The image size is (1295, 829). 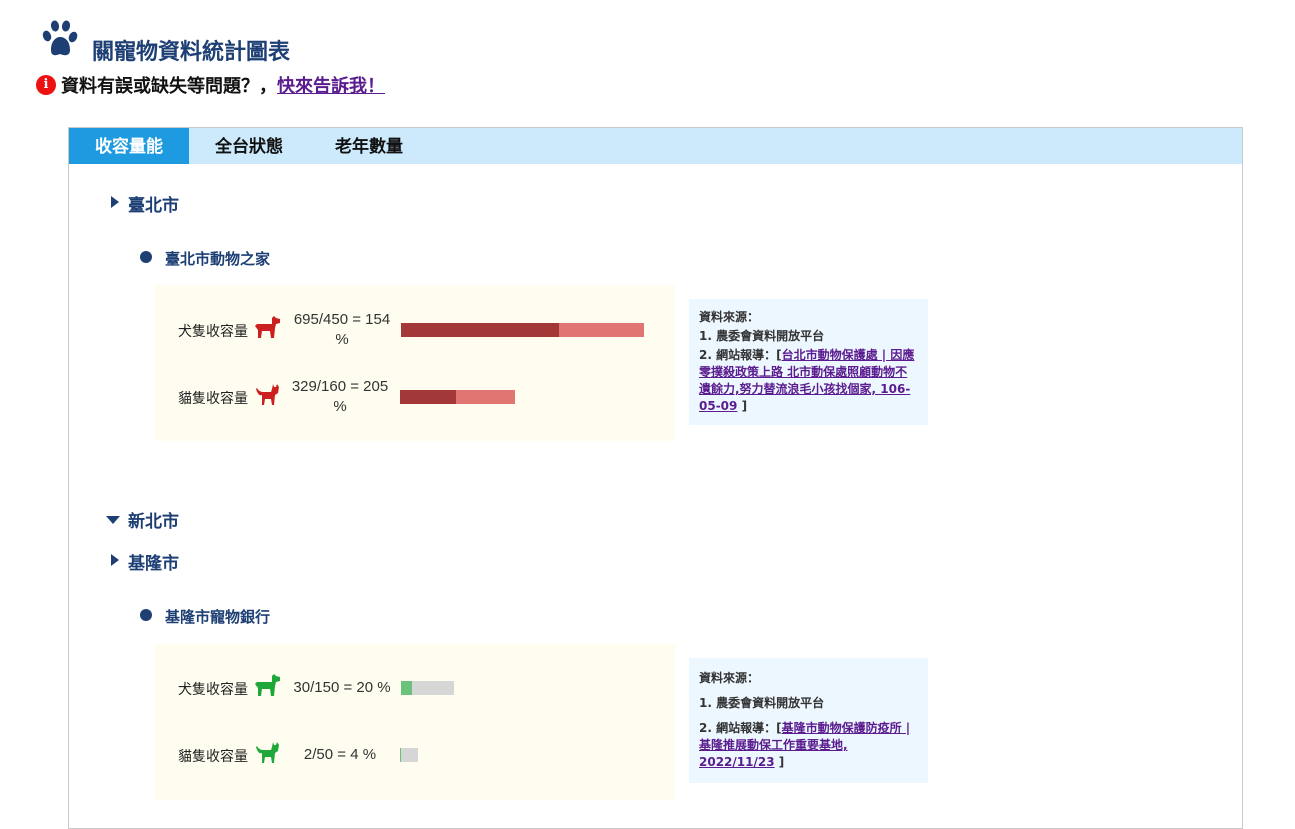 I want to click on shelter-name-taipei: 臺北市動物之家, so click(x=218, y=259).